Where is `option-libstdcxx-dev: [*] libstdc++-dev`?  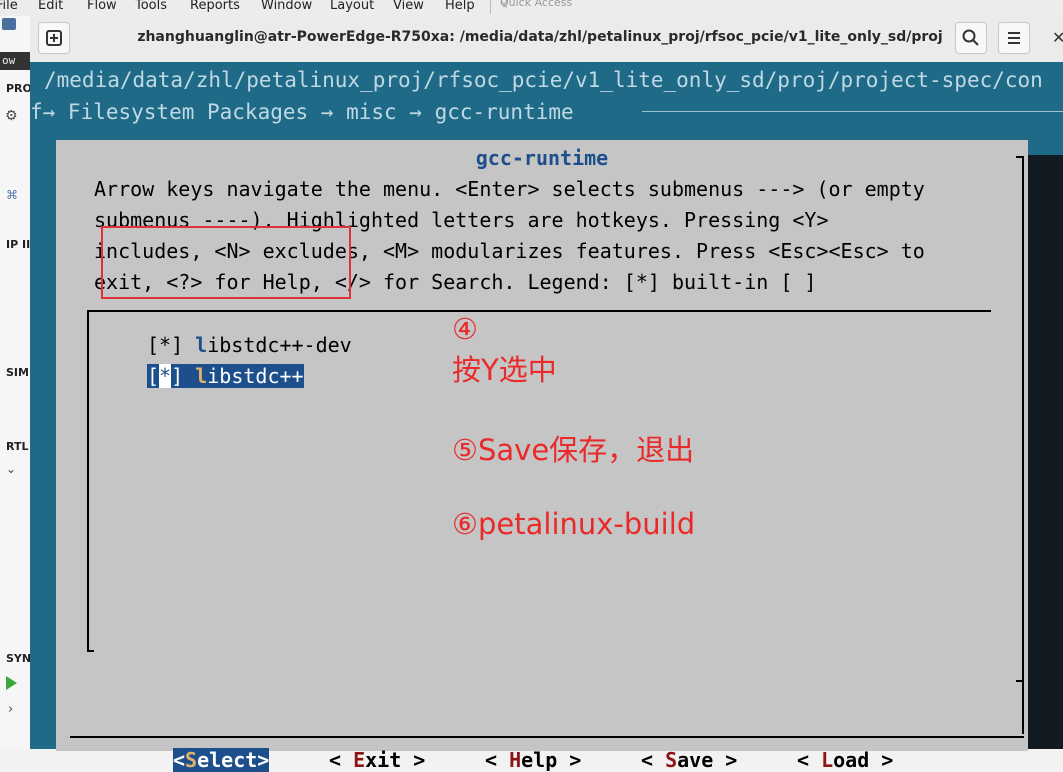 option-libstdcxx-dev: [*] libstdc++-dev is located at coordinates (249, 345).